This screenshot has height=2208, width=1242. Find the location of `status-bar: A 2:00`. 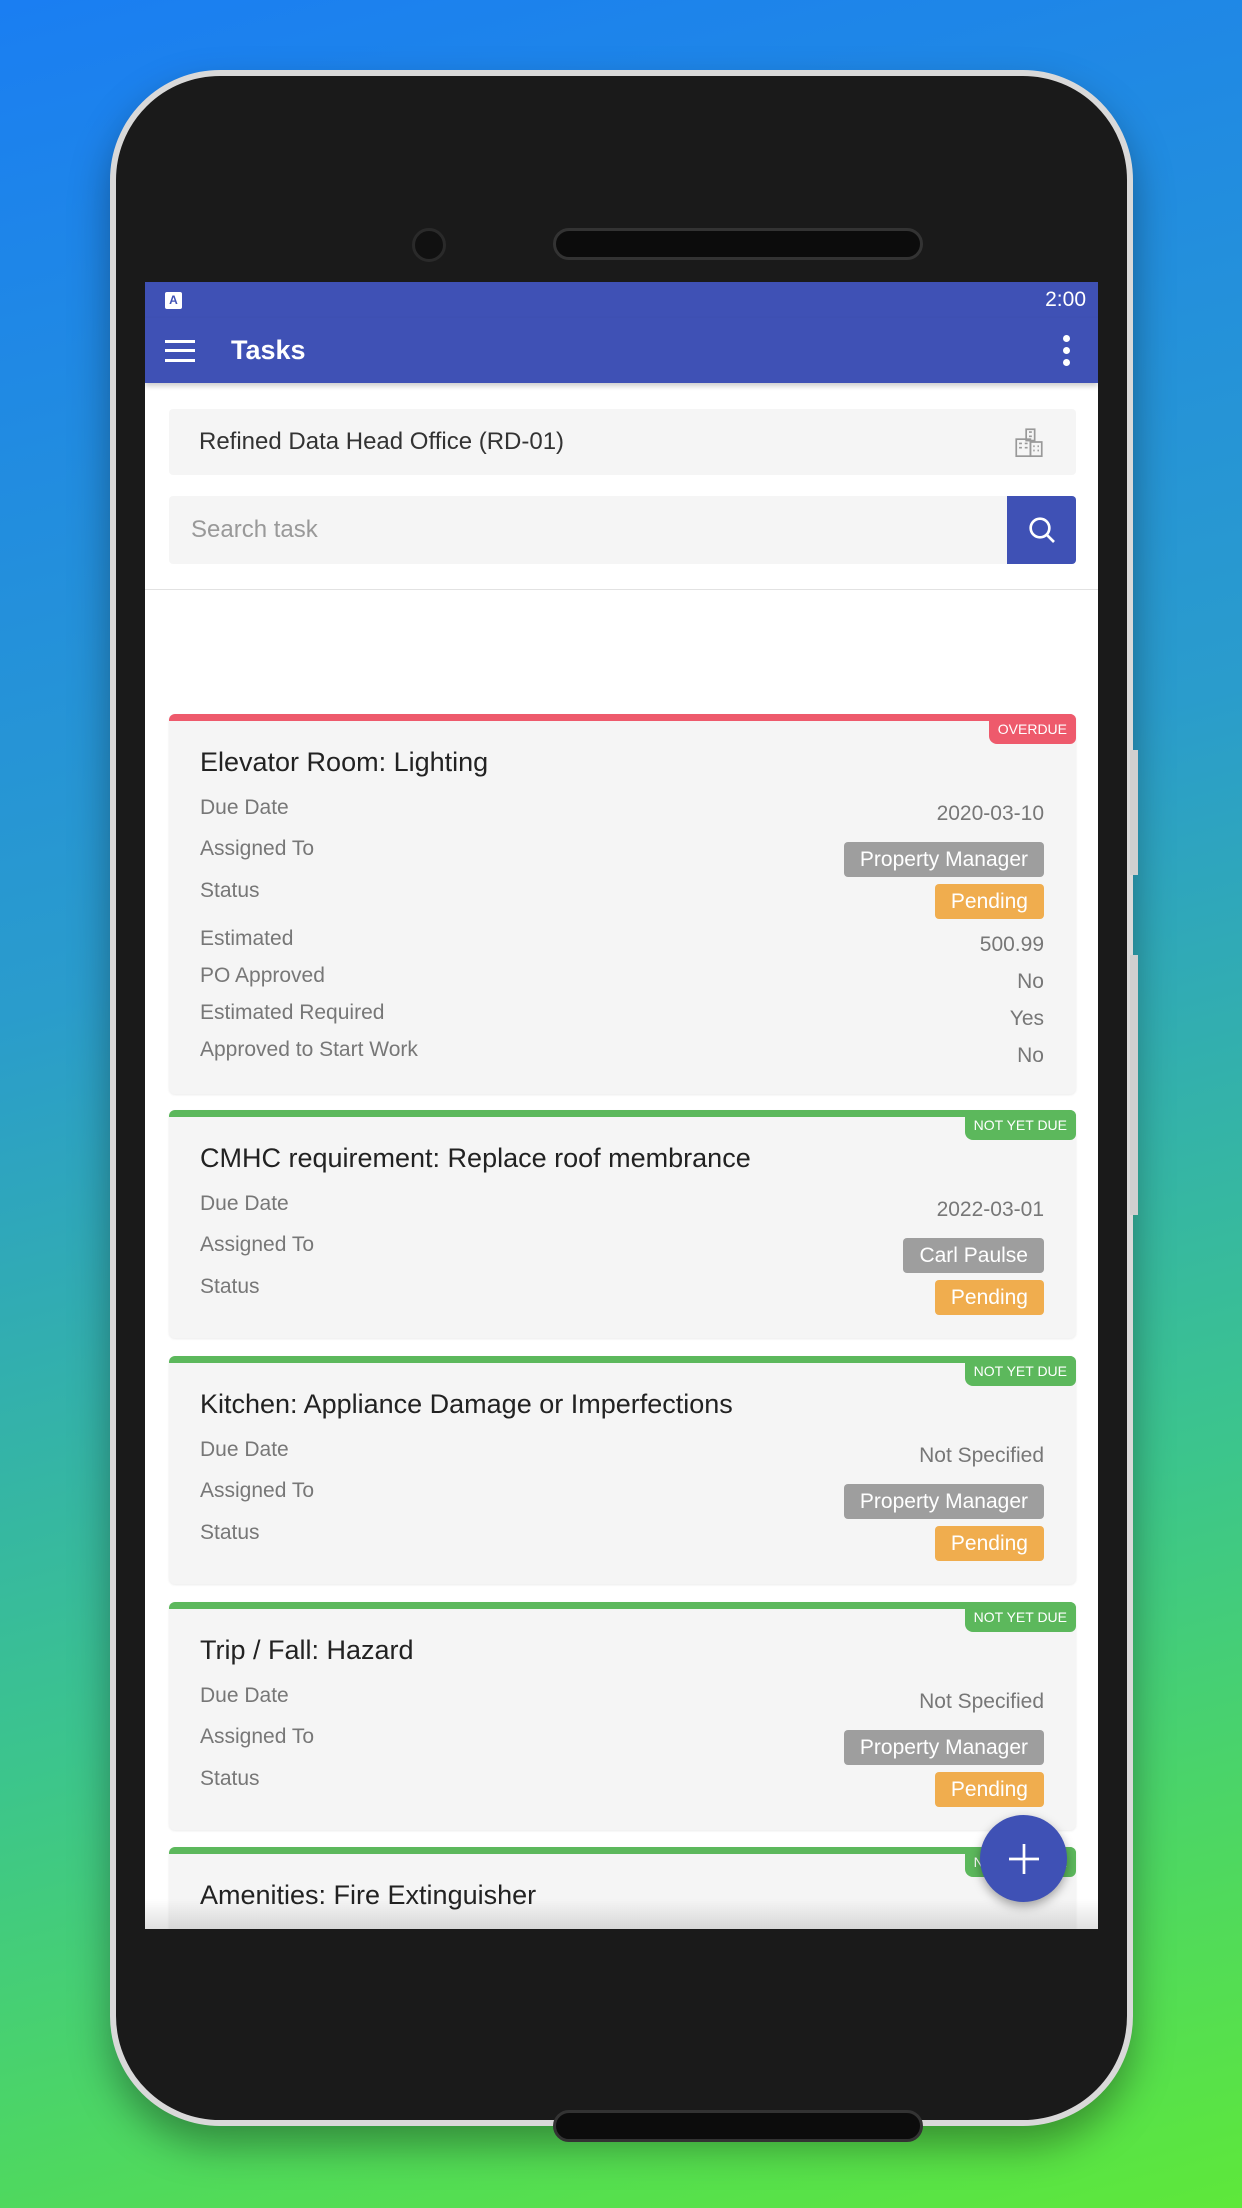

status-bar: A 2:00 is located at coordinates (621, 300).